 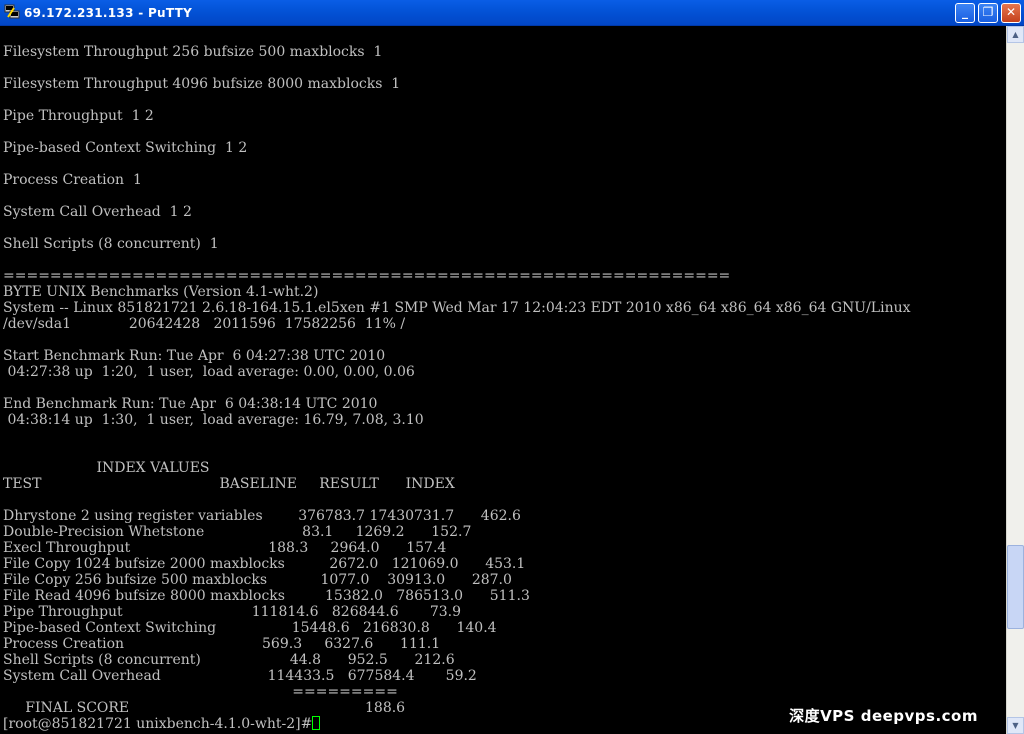 What do you see at coordinates (1011, 13) in the screenshot?
I see `close-button: ✕` at bounding box center [1011, 13].